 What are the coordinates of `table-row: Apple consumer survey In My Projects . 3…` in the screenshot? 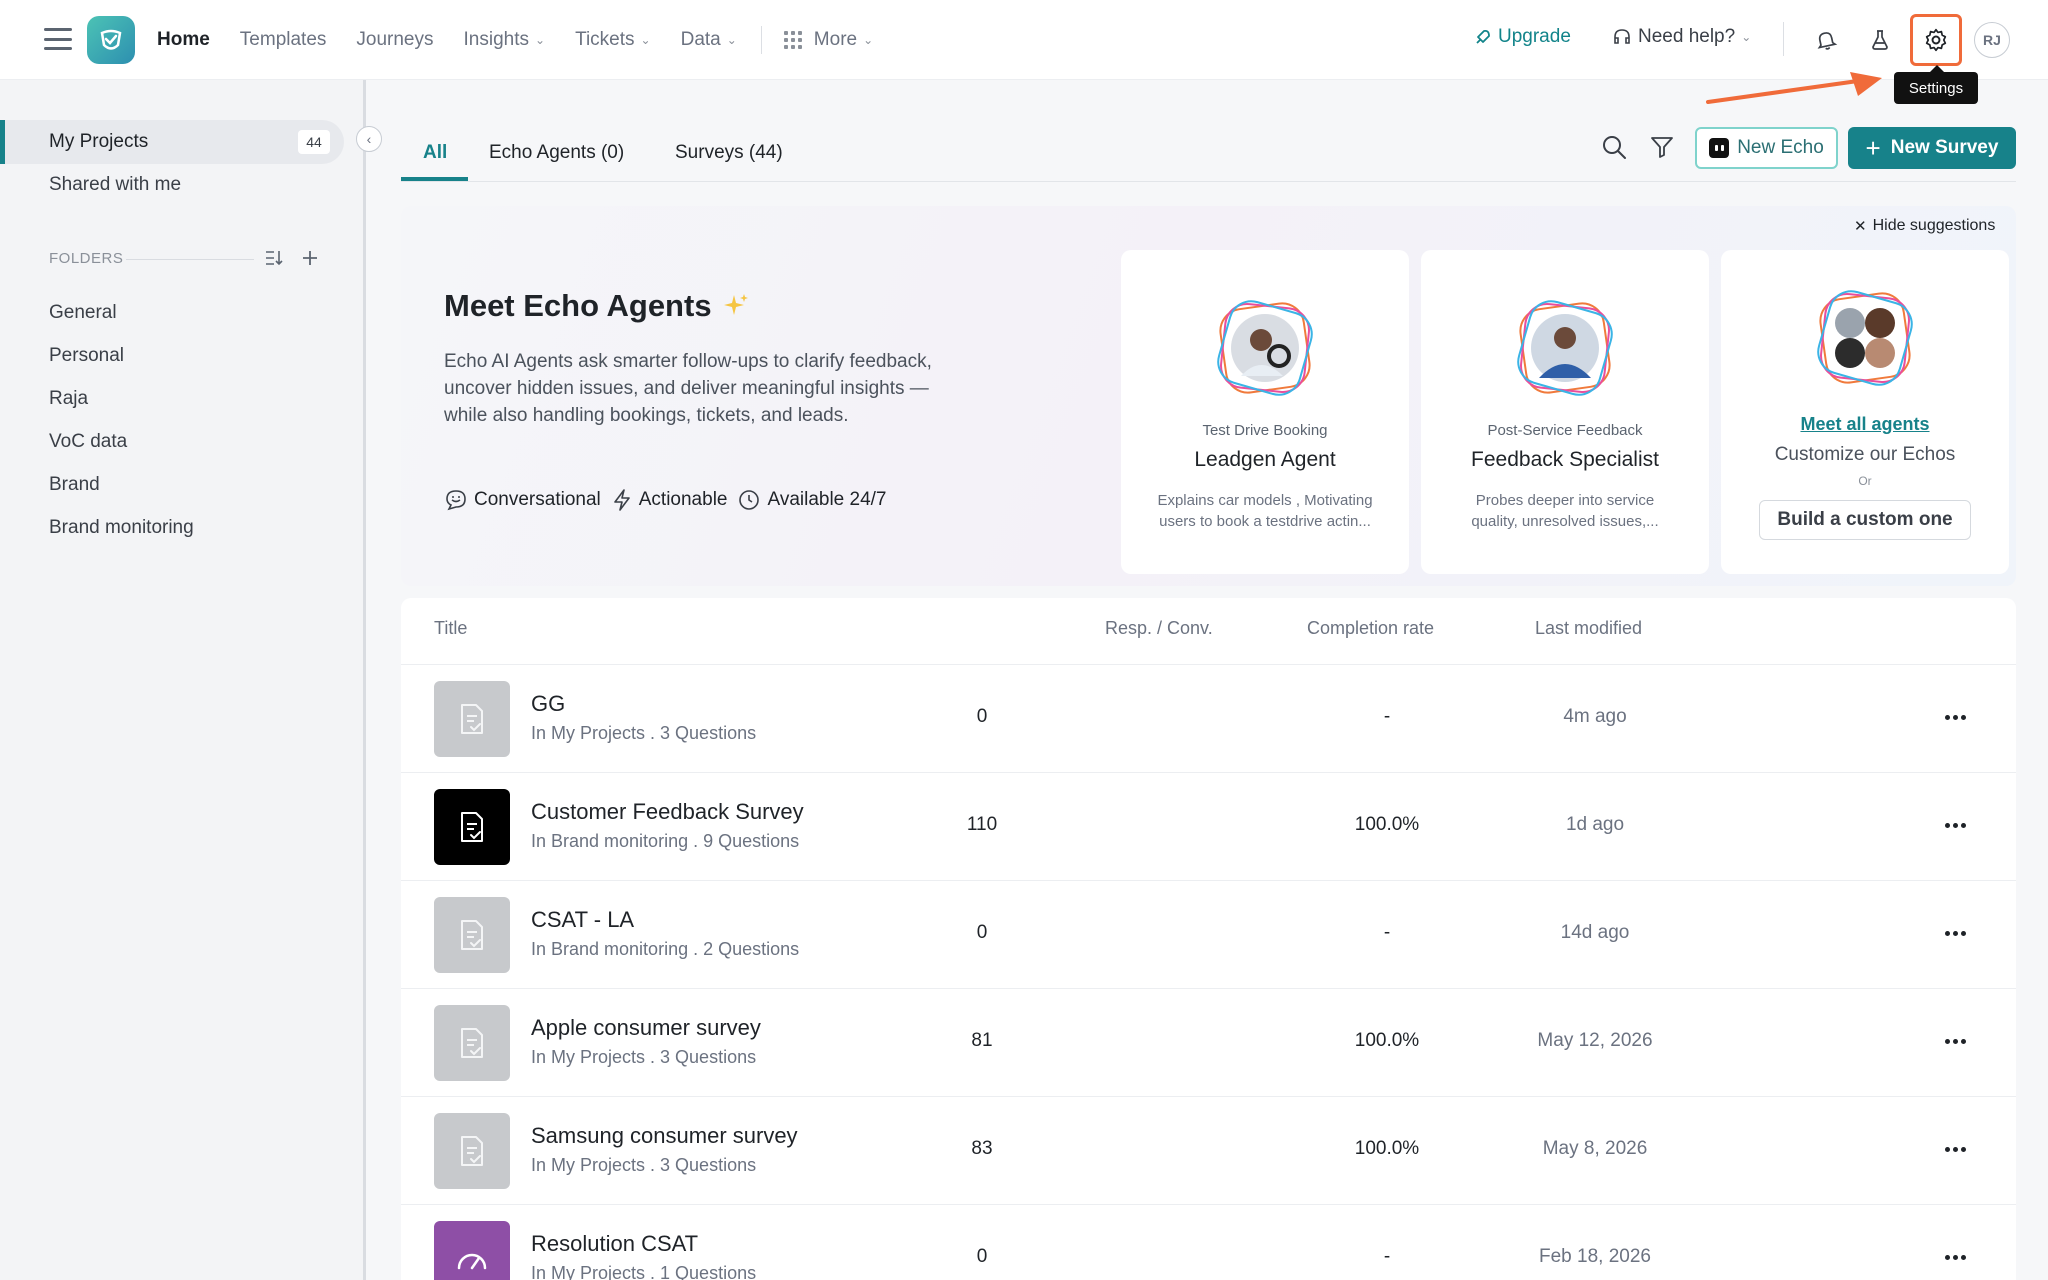 It's located at (1208, 1042).